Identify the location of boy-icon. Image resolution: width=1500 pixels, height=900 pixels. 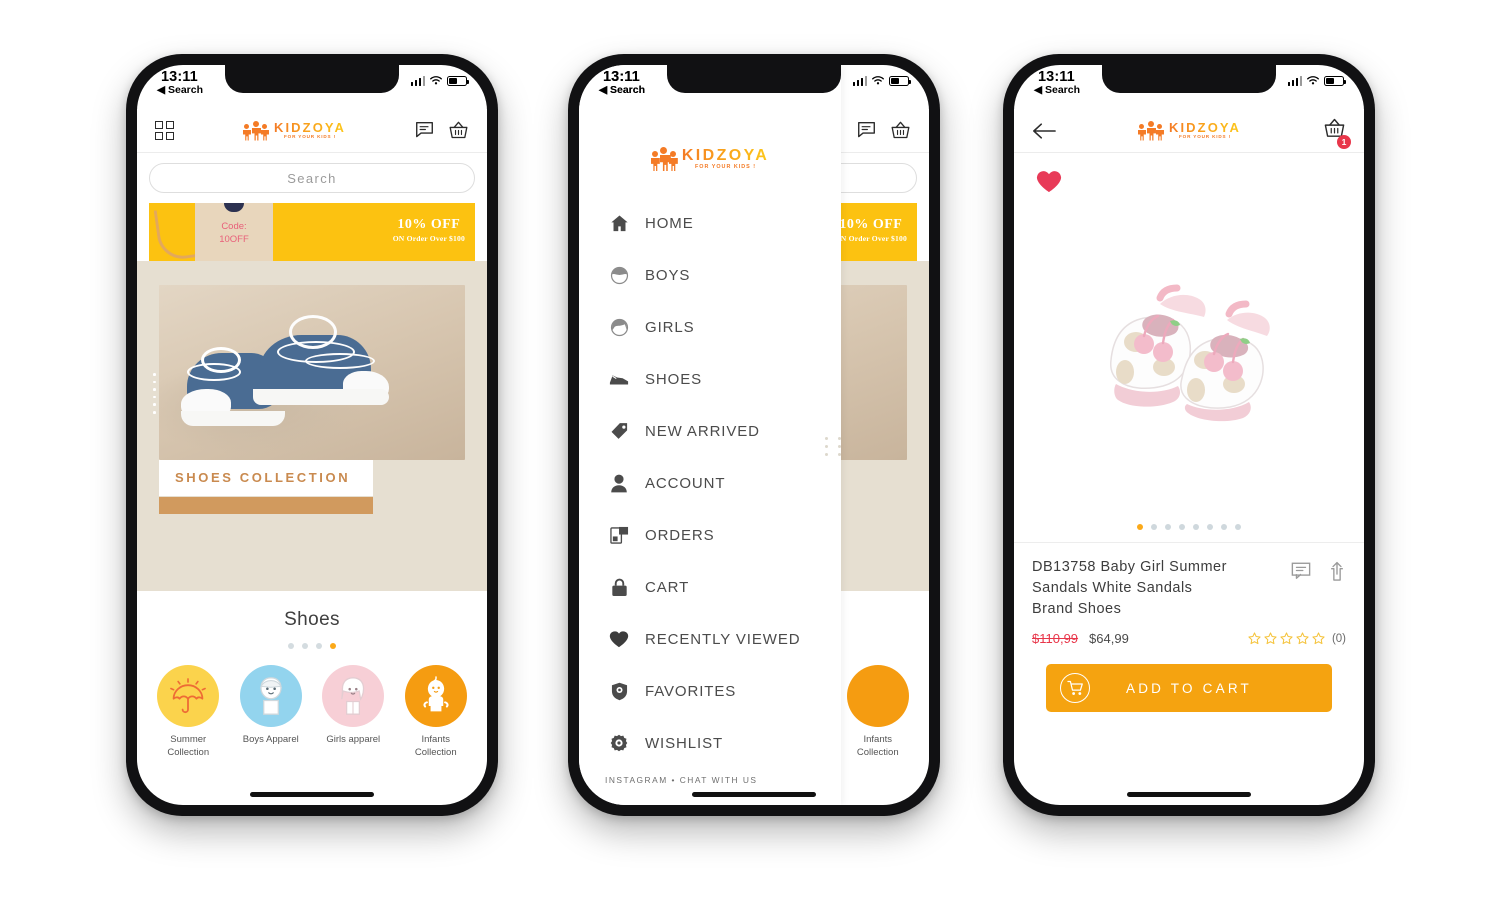
(270, 696).